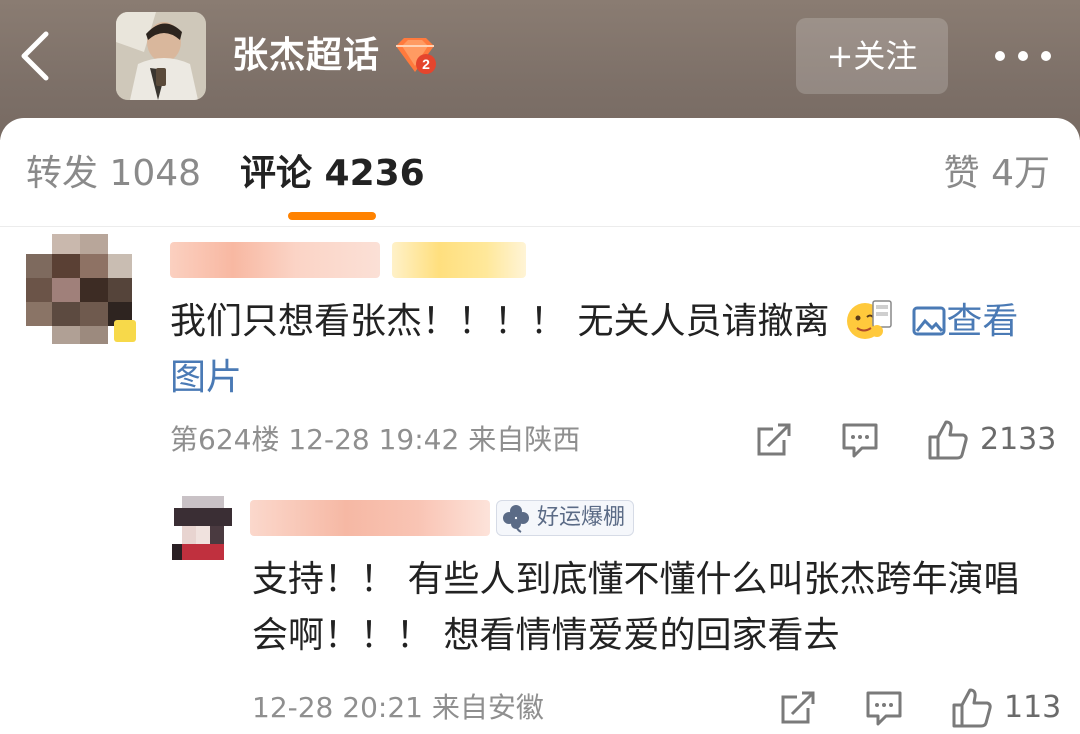 The image size is (1080, 734). I want to click on tab-repost: 转发 1048, so click(113, 174).